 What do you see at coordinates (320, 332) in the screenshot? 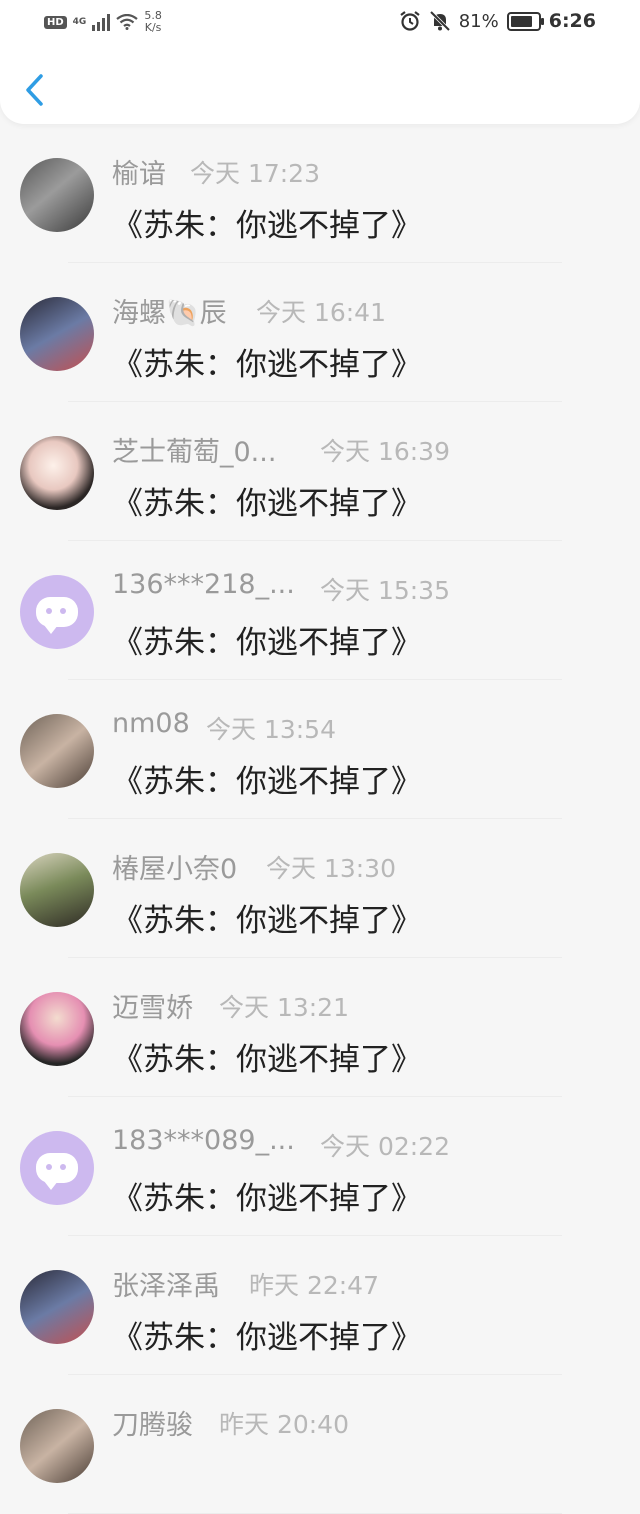
I see `message-row: 海螺🐚辰 今天 16:41 《苏朱：你逃不掉了》` at bounding box center [320, 332].